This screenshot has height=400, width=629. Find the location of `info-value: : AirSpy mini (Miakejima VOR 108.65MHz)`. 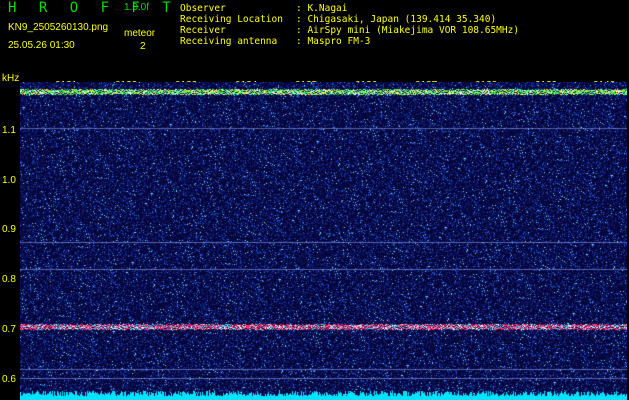

info-value: : AirSpy mini (Miakejima VOR 108.65MHz) is located at coordinates (408, 30).